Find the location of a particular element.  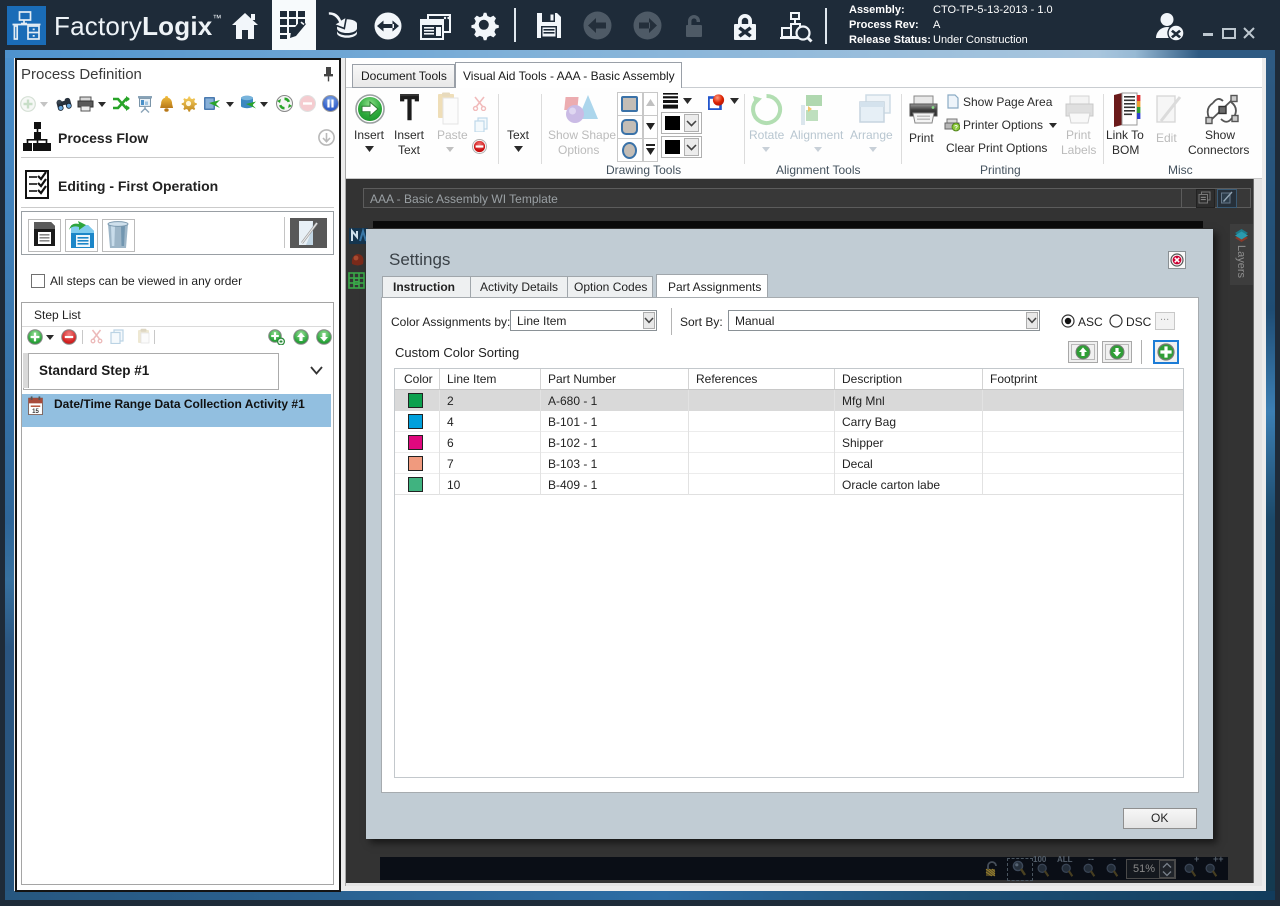

svg-text: E is located at coordinates (356, 282).